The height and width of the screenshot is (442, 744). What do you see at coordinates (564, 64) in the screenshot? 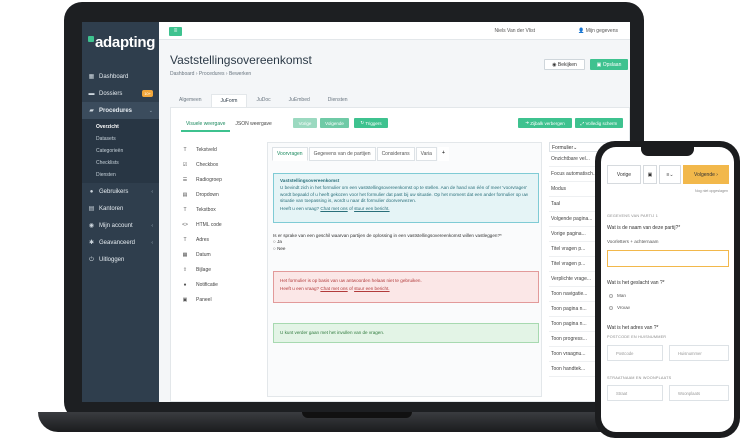
I see `view-button: ◉ Bekijken` at bounding box center [564, 64].